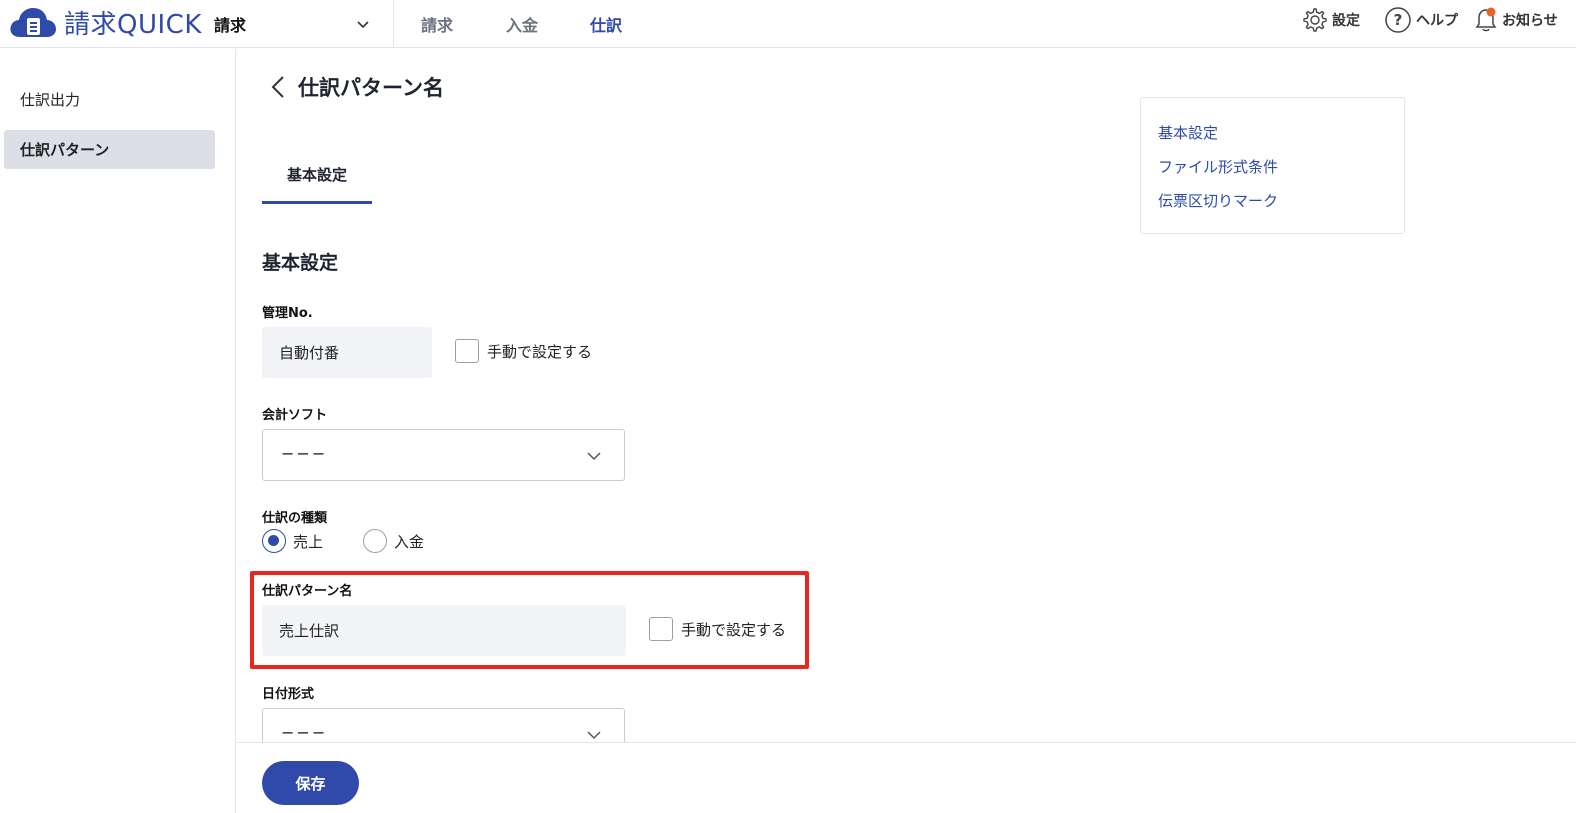 The width and height of the screenshot is (1576, 813). I want to click on table-of-contents: 基本設定 ファイル形式条件 伝票区切りマーク, so click(1272, 165).